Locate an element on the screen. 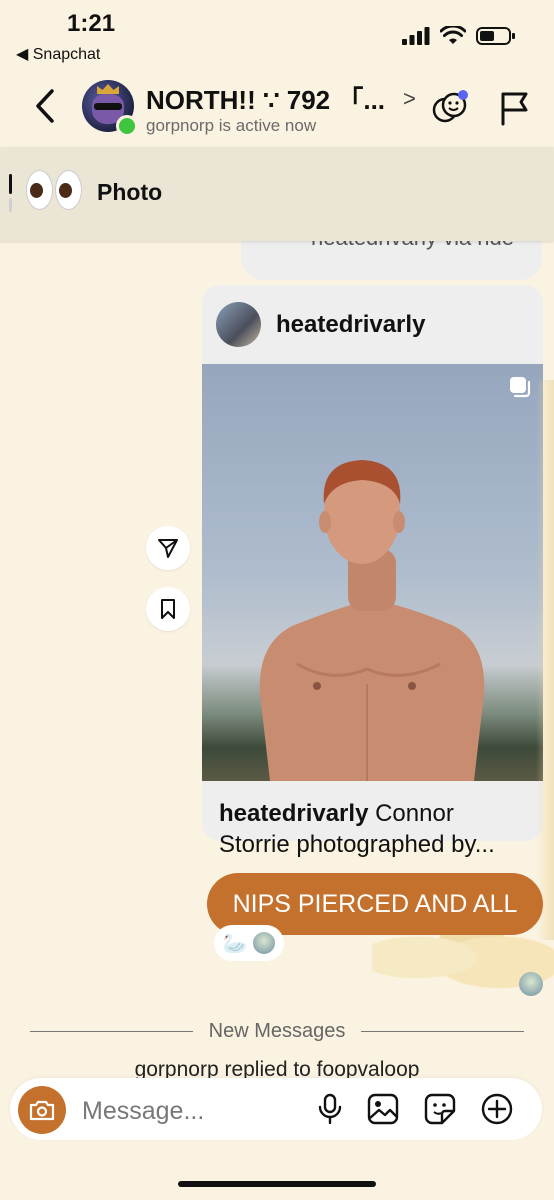 This screenshot has height=1200, width=554. active-status-text: gorpnorp is active now is located at coordinates (231, 125).